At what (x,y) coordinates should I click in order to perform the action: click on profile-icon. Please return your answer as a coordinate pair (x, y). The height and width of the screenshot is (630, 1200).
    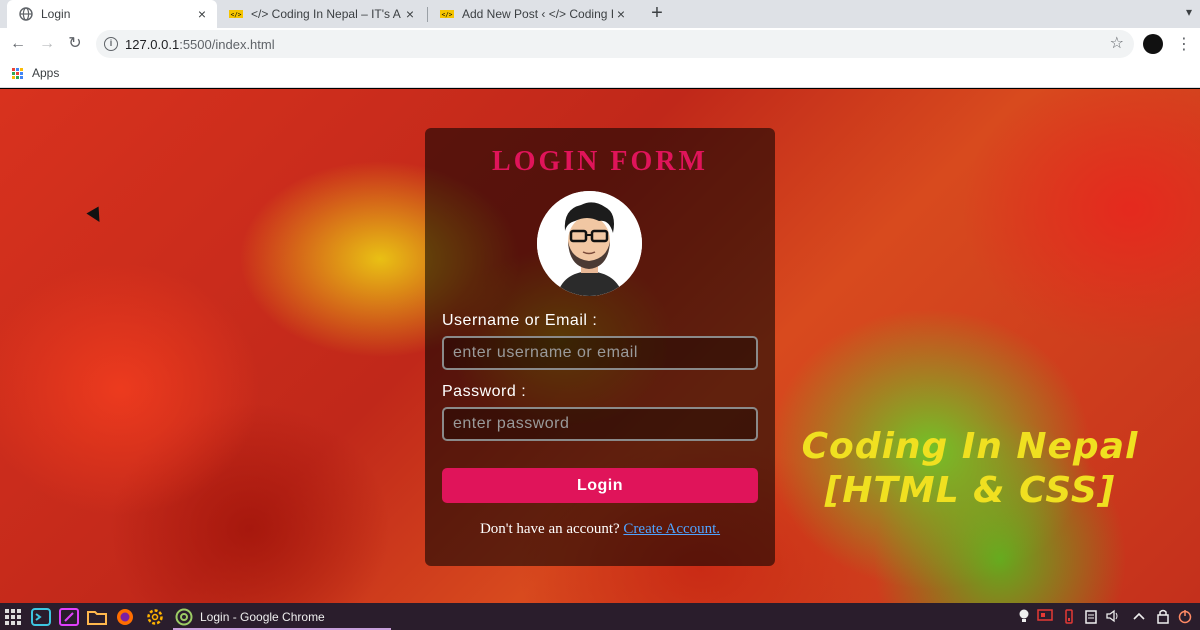
    Looking at the image, I should click on (1153, 44).